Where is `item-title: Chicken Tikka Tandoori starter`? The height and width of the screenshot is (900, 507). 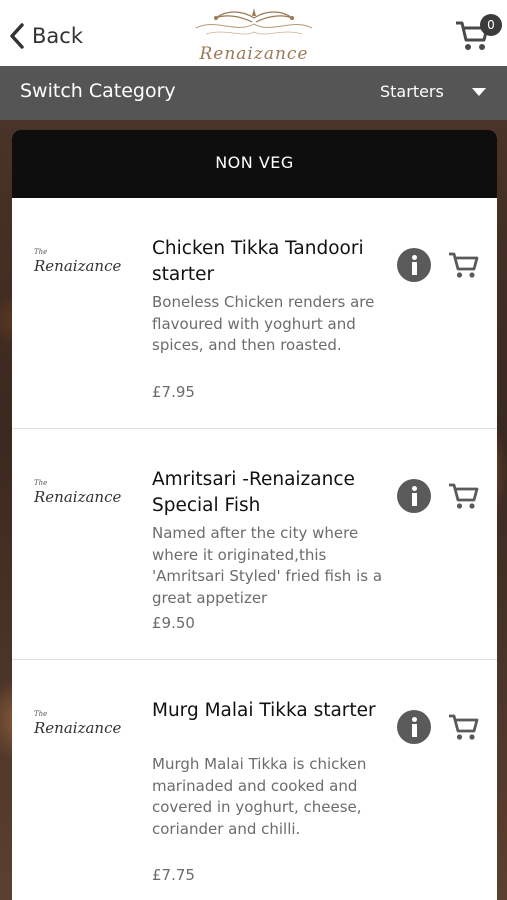
item-title: Chicken Tikka Tandoori starter is located at coordinates (258, 261).